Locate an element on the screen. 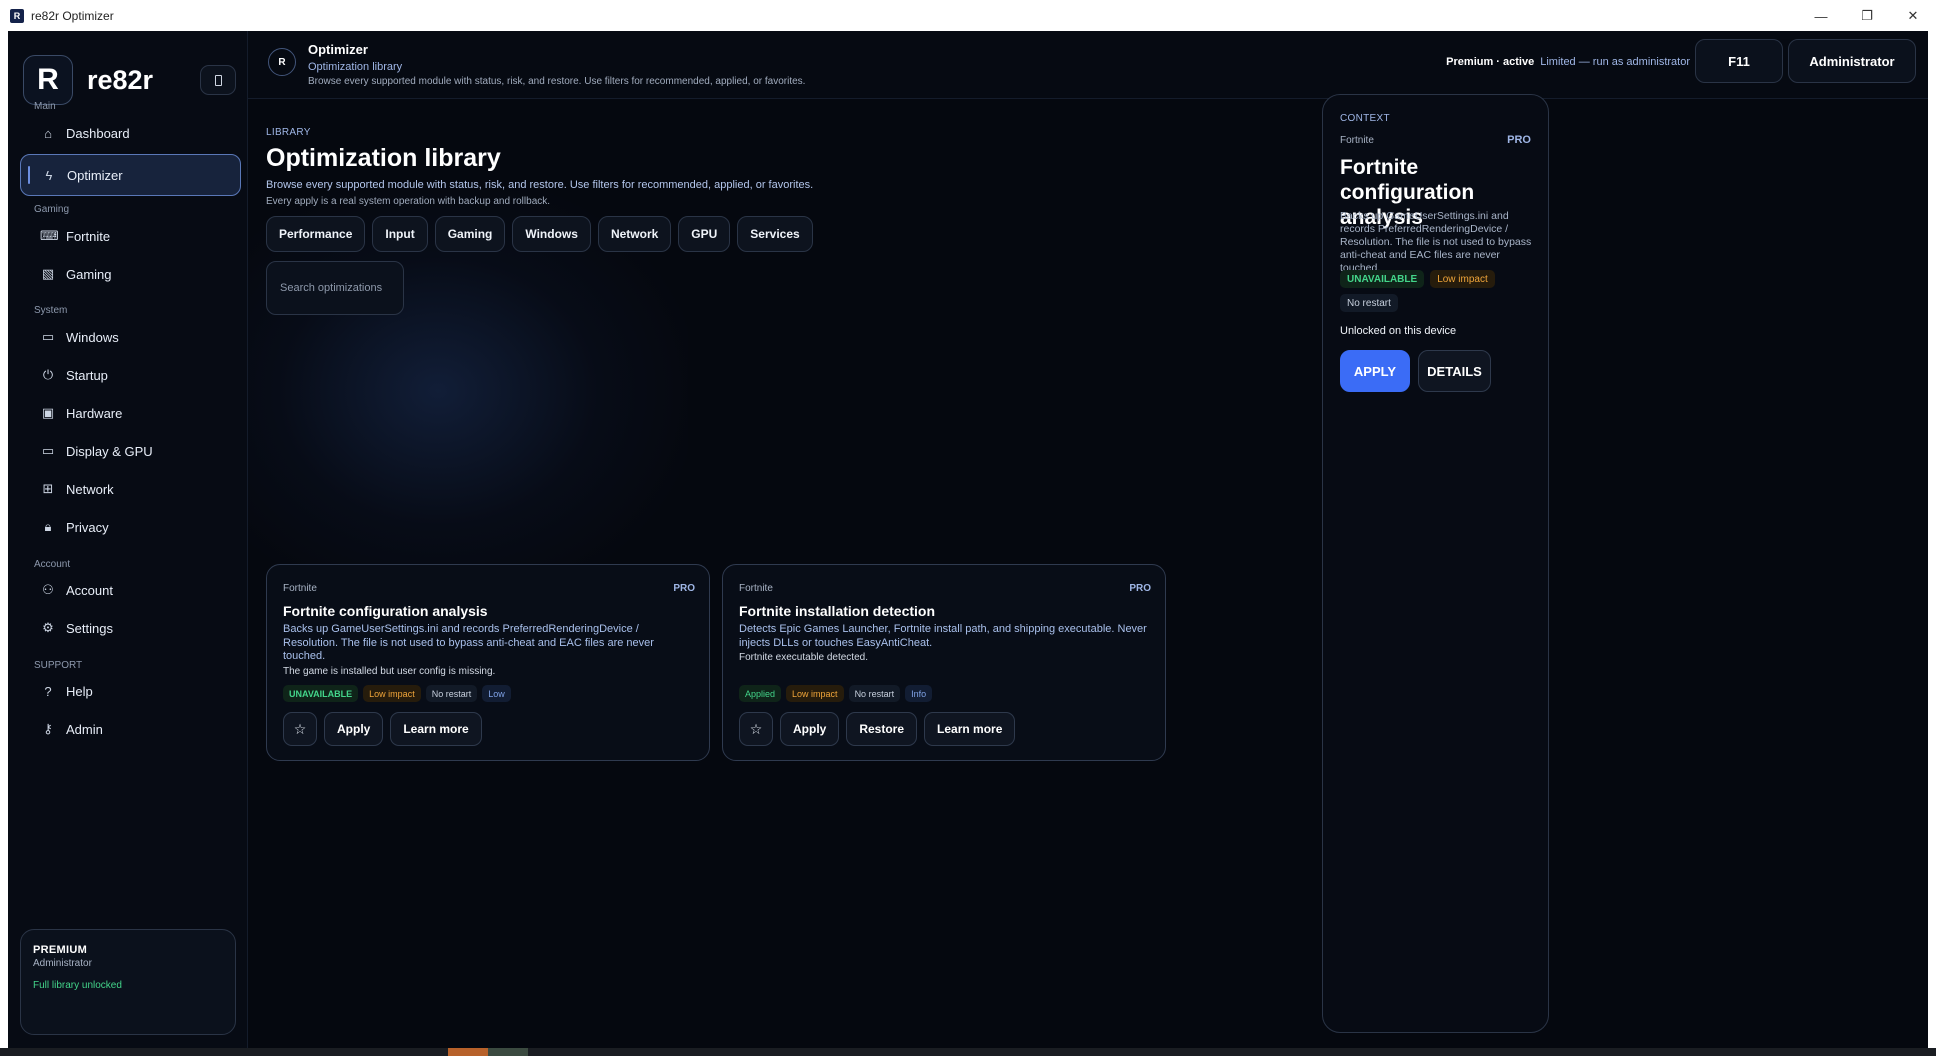  risk-badge: Info is located at coordinates (919, 693).